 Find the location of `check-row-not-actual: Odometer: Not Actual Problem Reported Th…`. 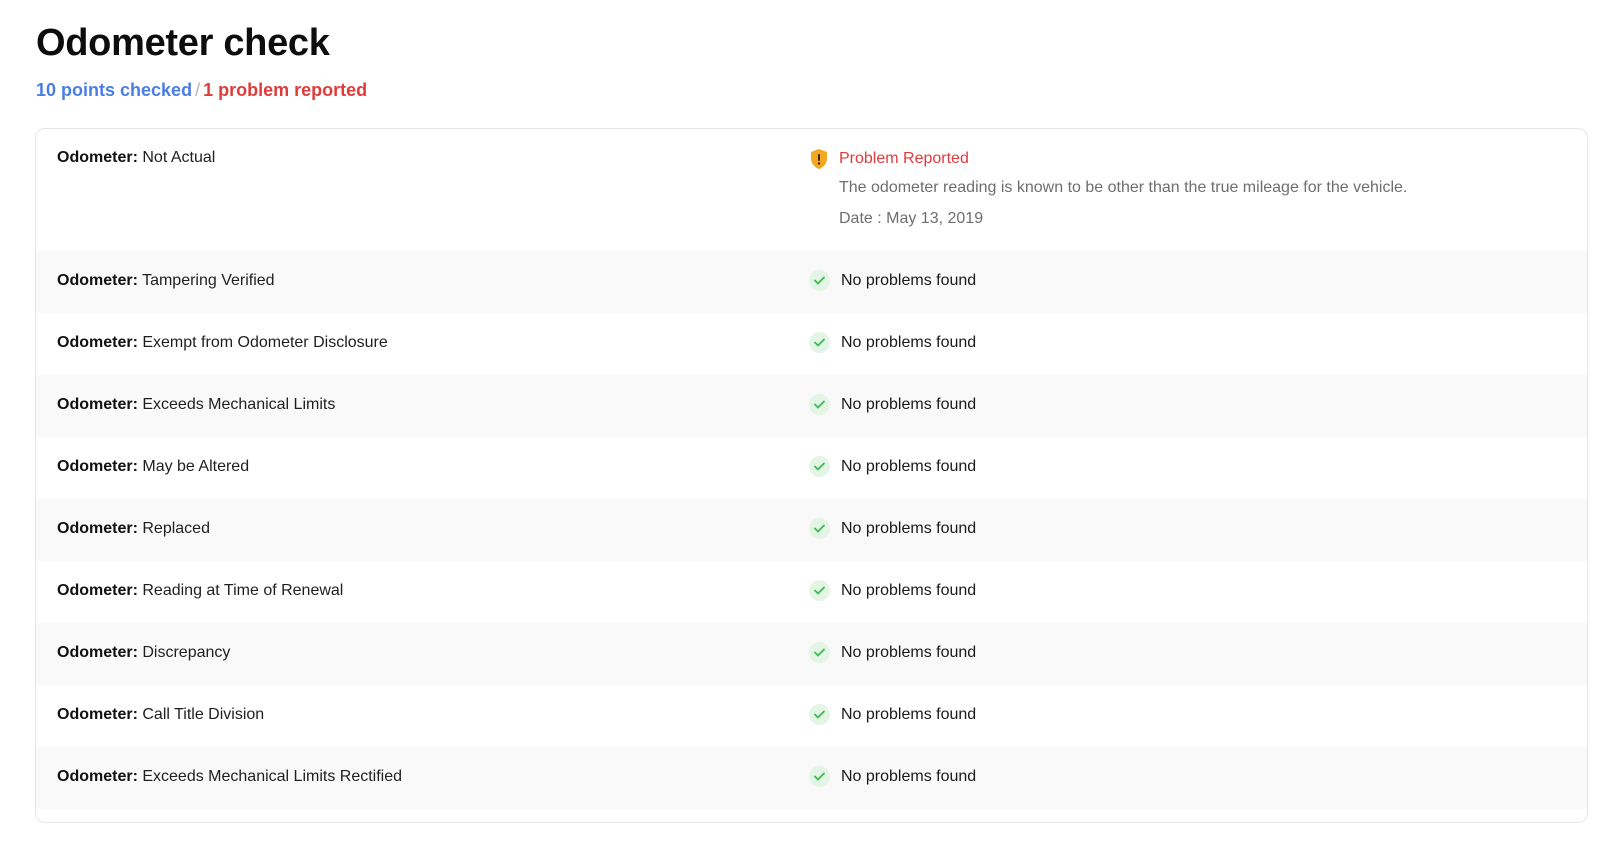

check-row-not-actual: Odometer: Not Actual Problem Reported Th… is located at coordinates (811, 190).